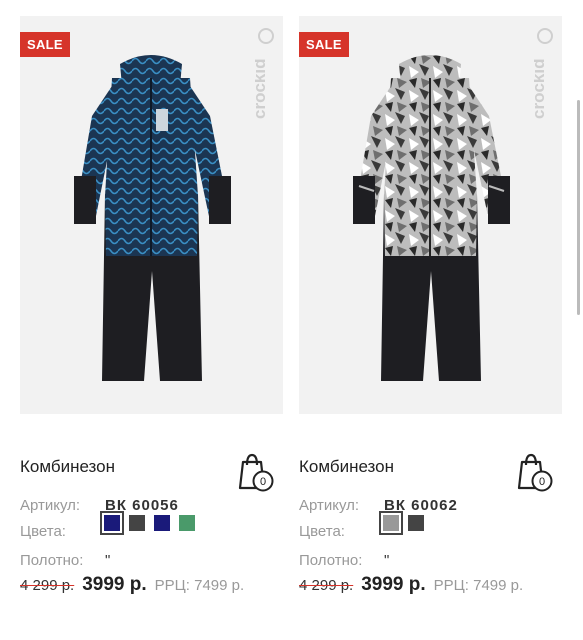  What do you see at coordinates (187, 523) in the screenshot?
I see `color-swatch-green` at bounding box center [187, 523].